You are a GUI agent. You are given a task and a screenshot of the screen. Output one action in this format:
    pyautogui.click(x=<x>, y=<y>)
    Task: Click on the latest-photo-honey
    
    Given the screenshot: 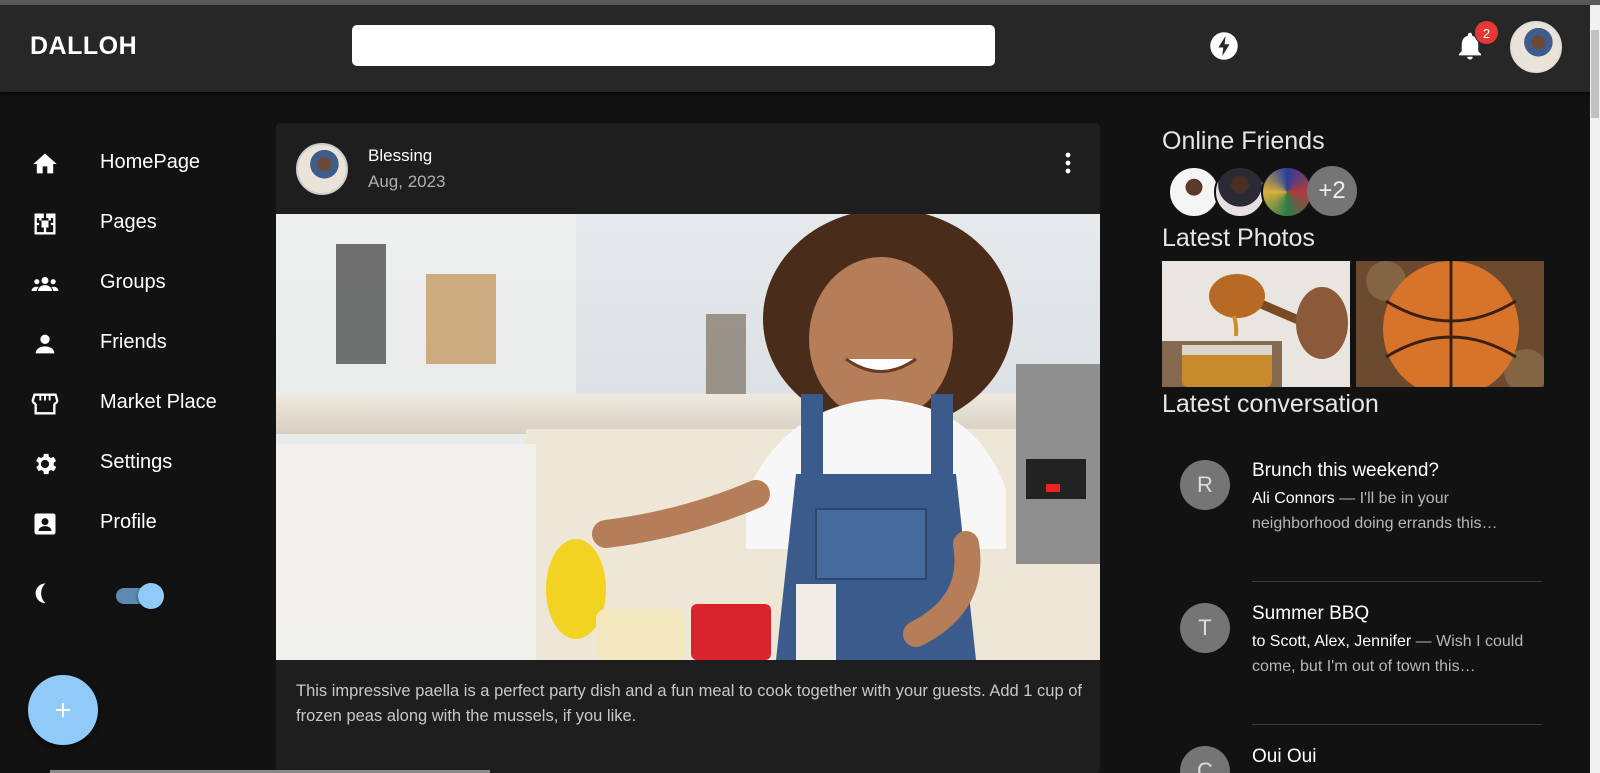 What is the action you would take?
    pyautogui.click(x=1256, y=324)
    